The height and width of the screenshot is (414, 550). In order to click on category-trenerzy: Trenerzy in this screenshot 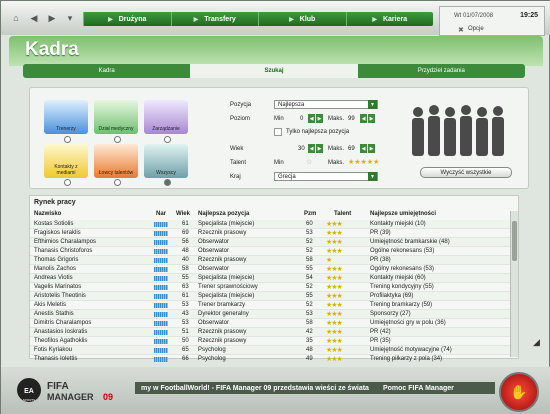, I will do `click(66, 117)`.